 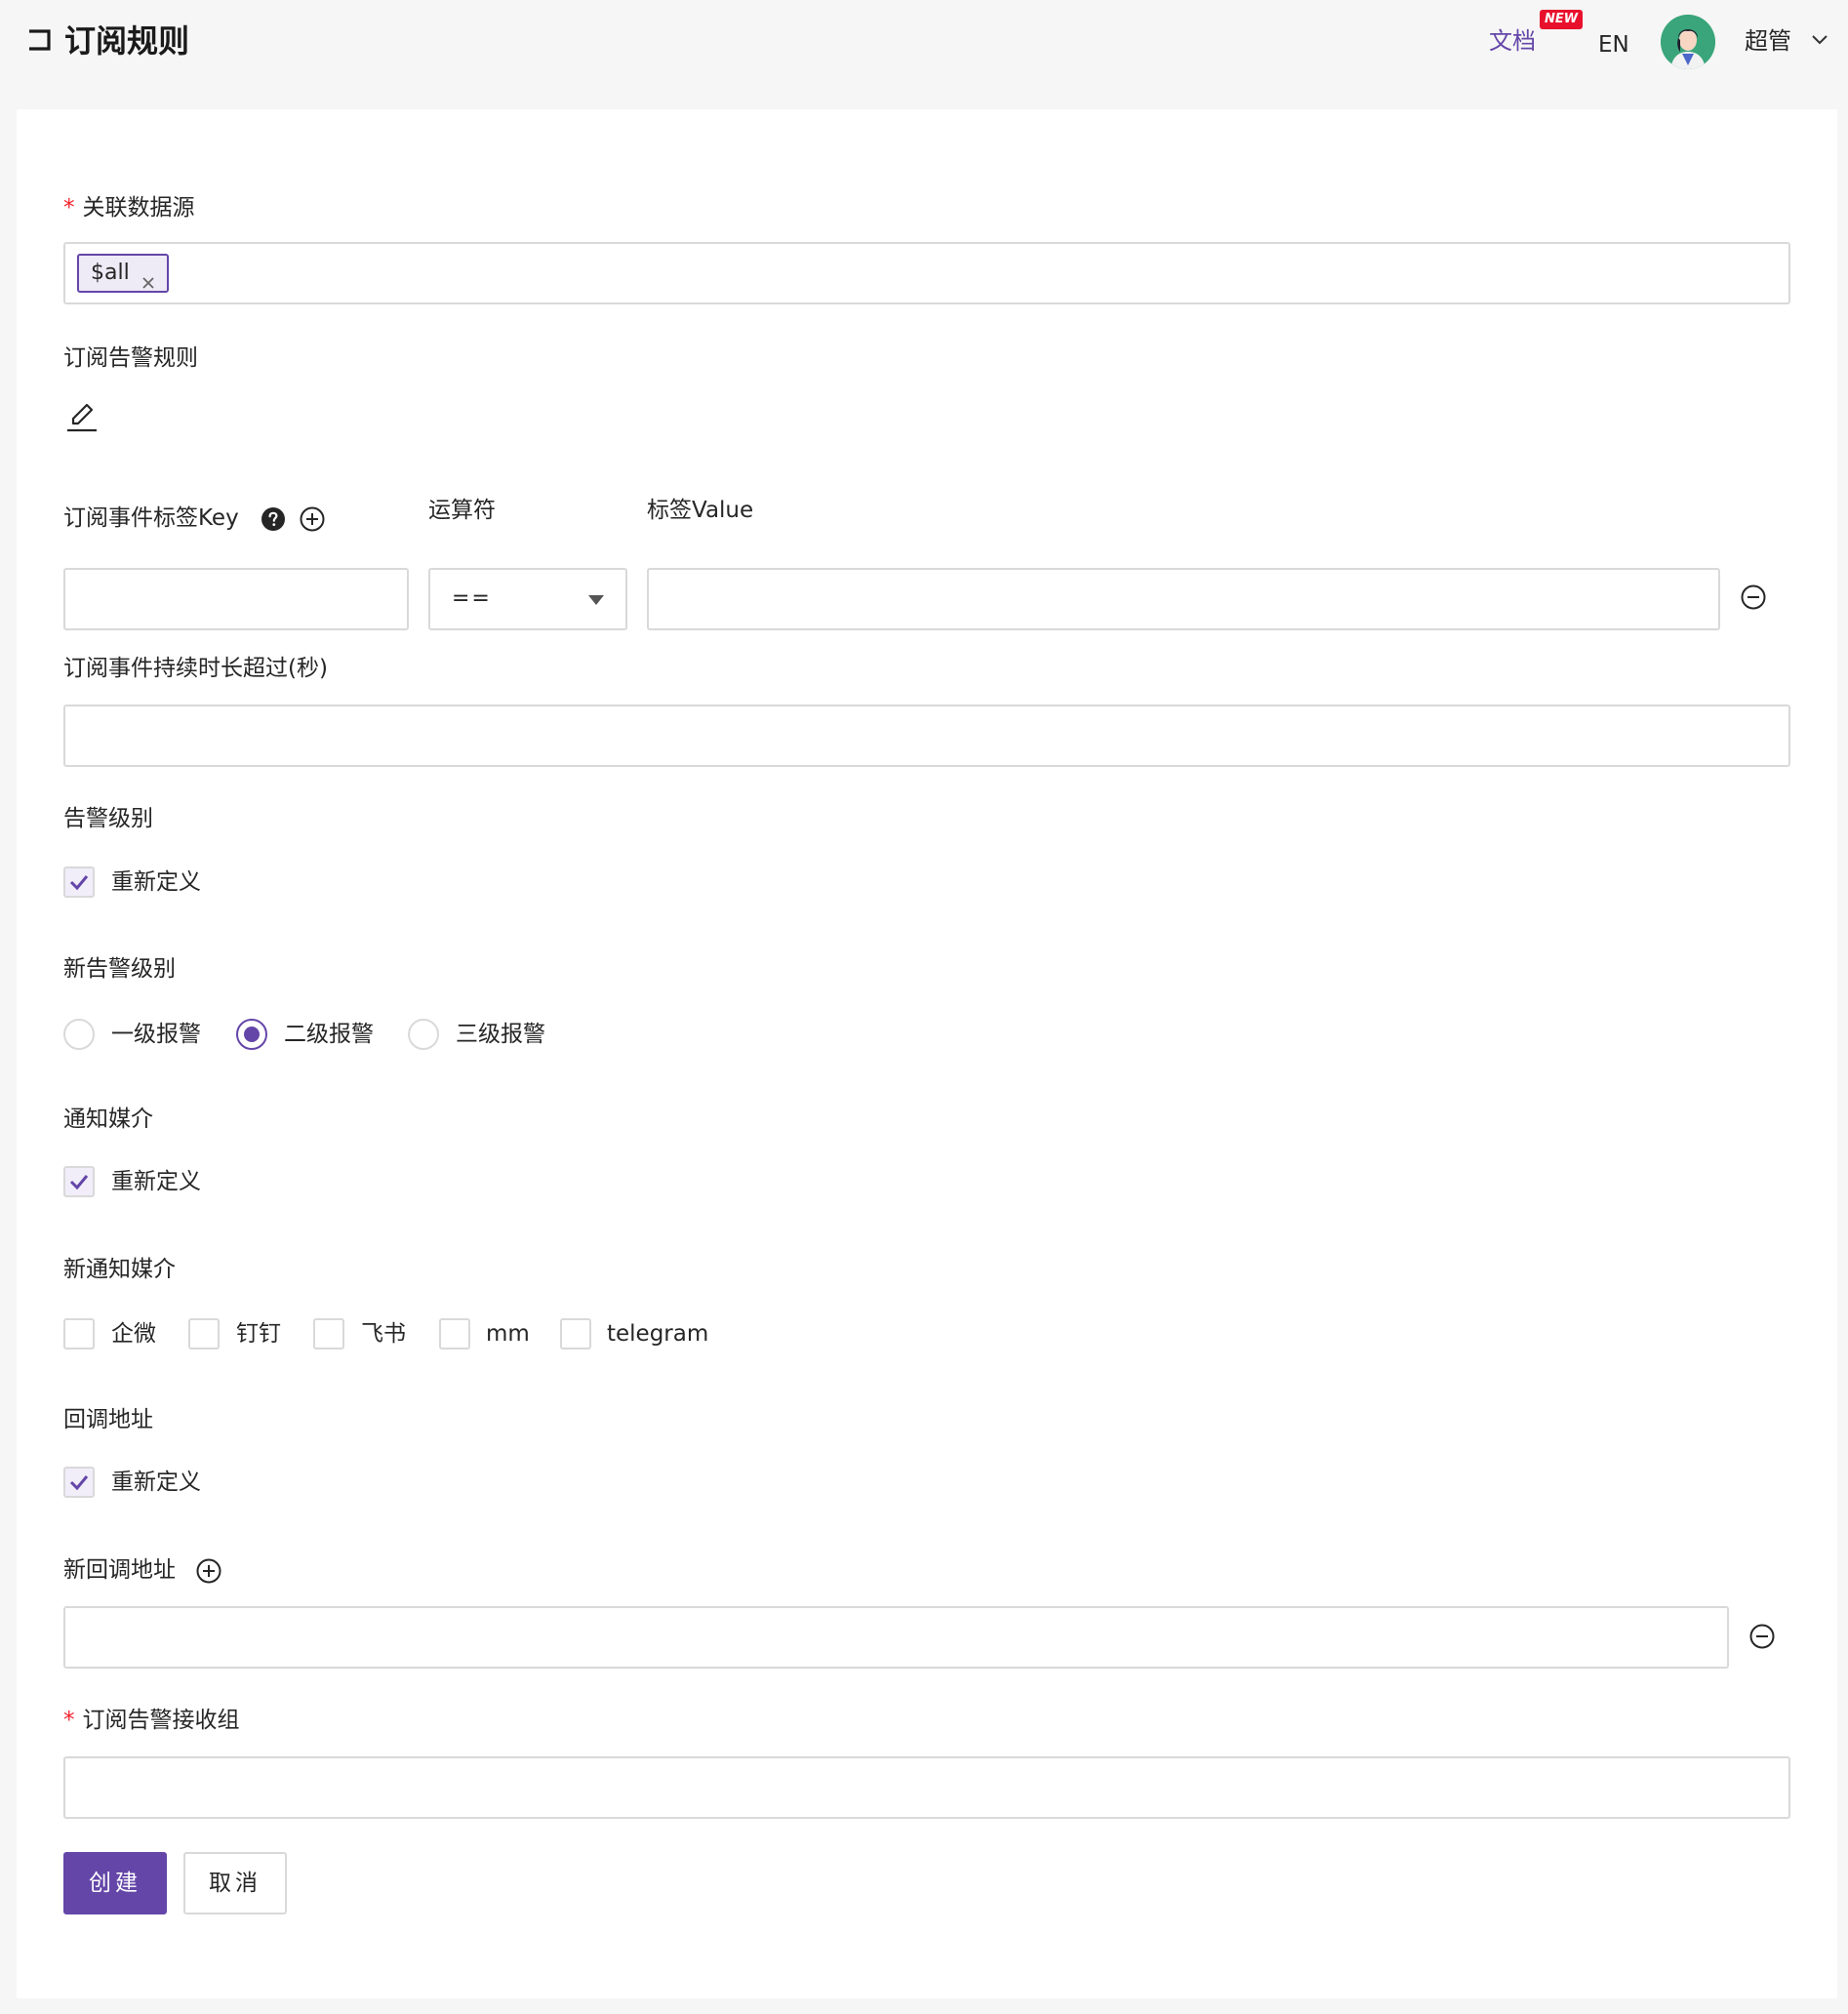 What do you see at coordinates (1762, 1636) in the screenshot?
I see `remove-callback-icon` at bounding box center [1762, 1636].